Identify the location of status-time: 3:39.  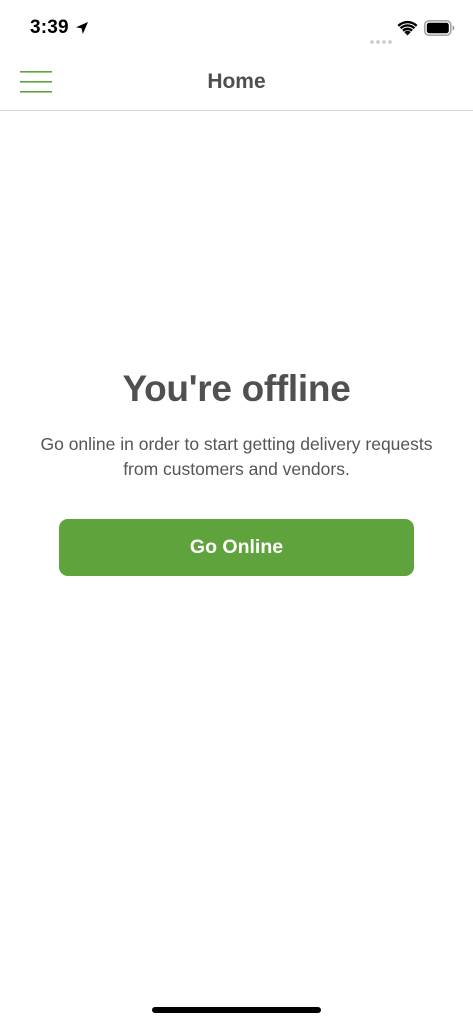
(49, 27).